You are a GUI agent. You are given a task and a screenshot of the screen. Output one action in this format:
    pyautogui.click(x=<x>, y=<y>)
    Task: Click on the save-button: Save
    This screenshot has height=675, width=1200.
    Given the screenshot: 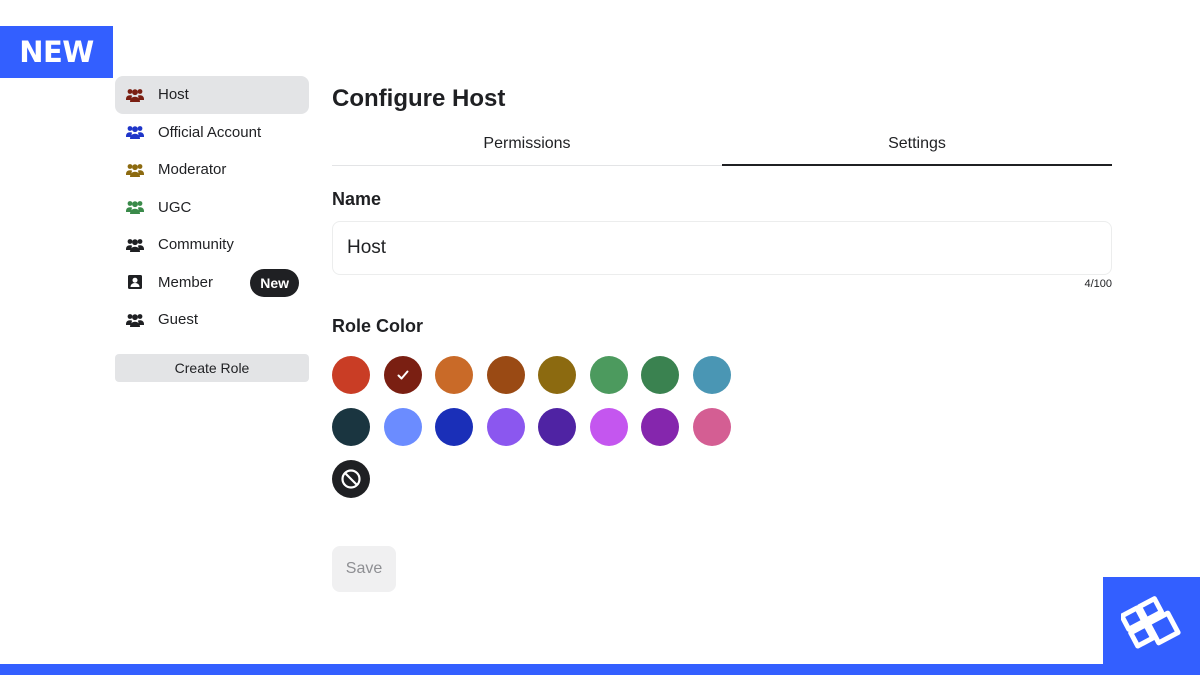 What is the action you would take?
    pyautogui.click(x=364, y=569)
    